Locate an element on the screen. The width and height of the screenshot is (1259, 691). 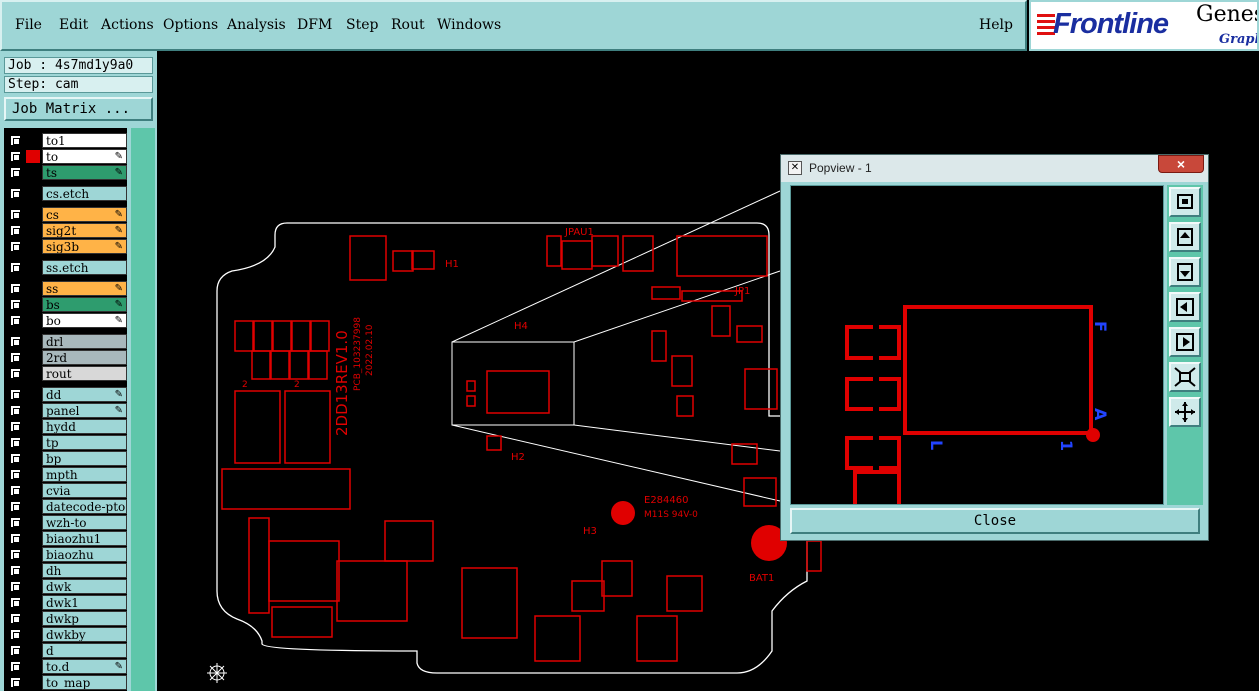
layer-row: dwkby is located at coordinates (65, 634).